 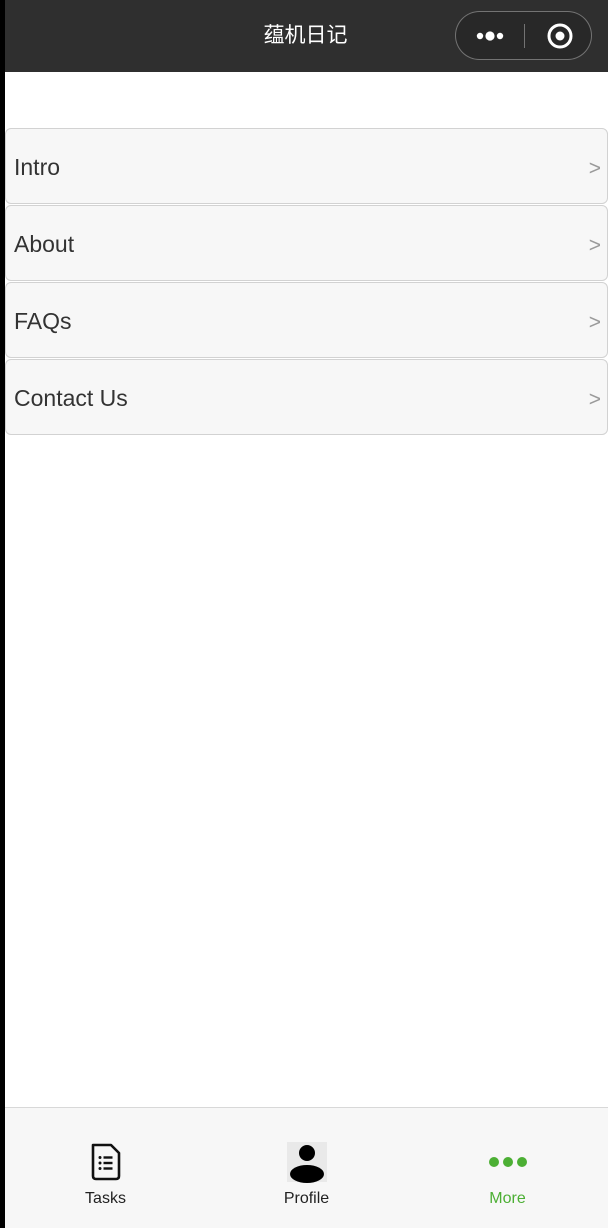 I want to click on bottom-tab-bar: Tasks Profile More, so click(x=306, y=1167).